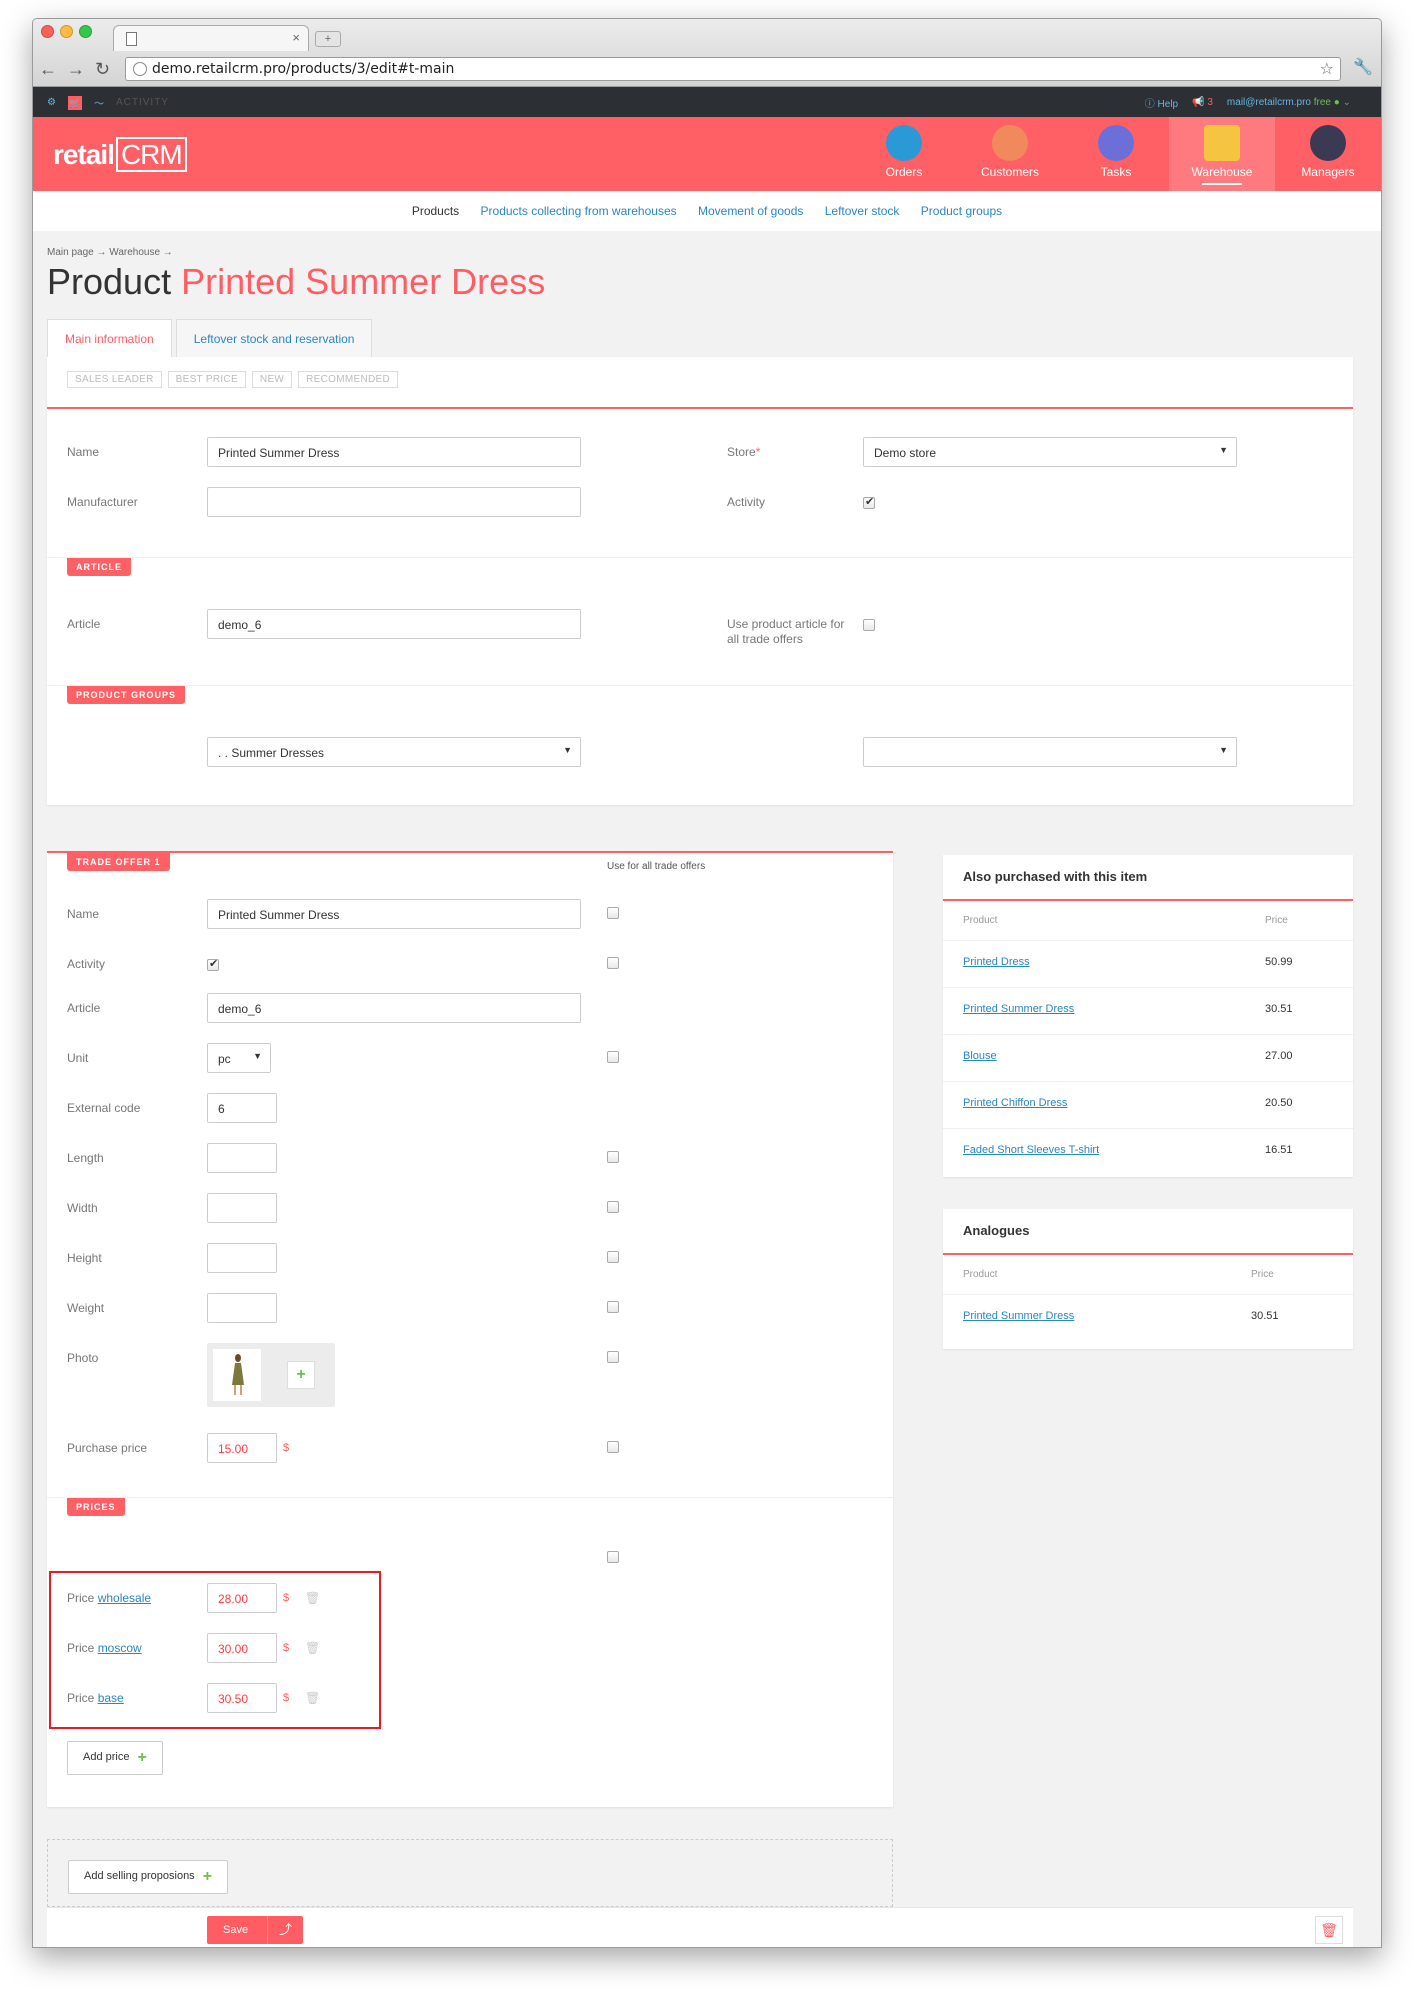 The image size is (1414, 1996). What do you see at coordinates (1148, 921) in the screenshot?
I see `table-header: Product Price` at bounding box center [1148, 921].